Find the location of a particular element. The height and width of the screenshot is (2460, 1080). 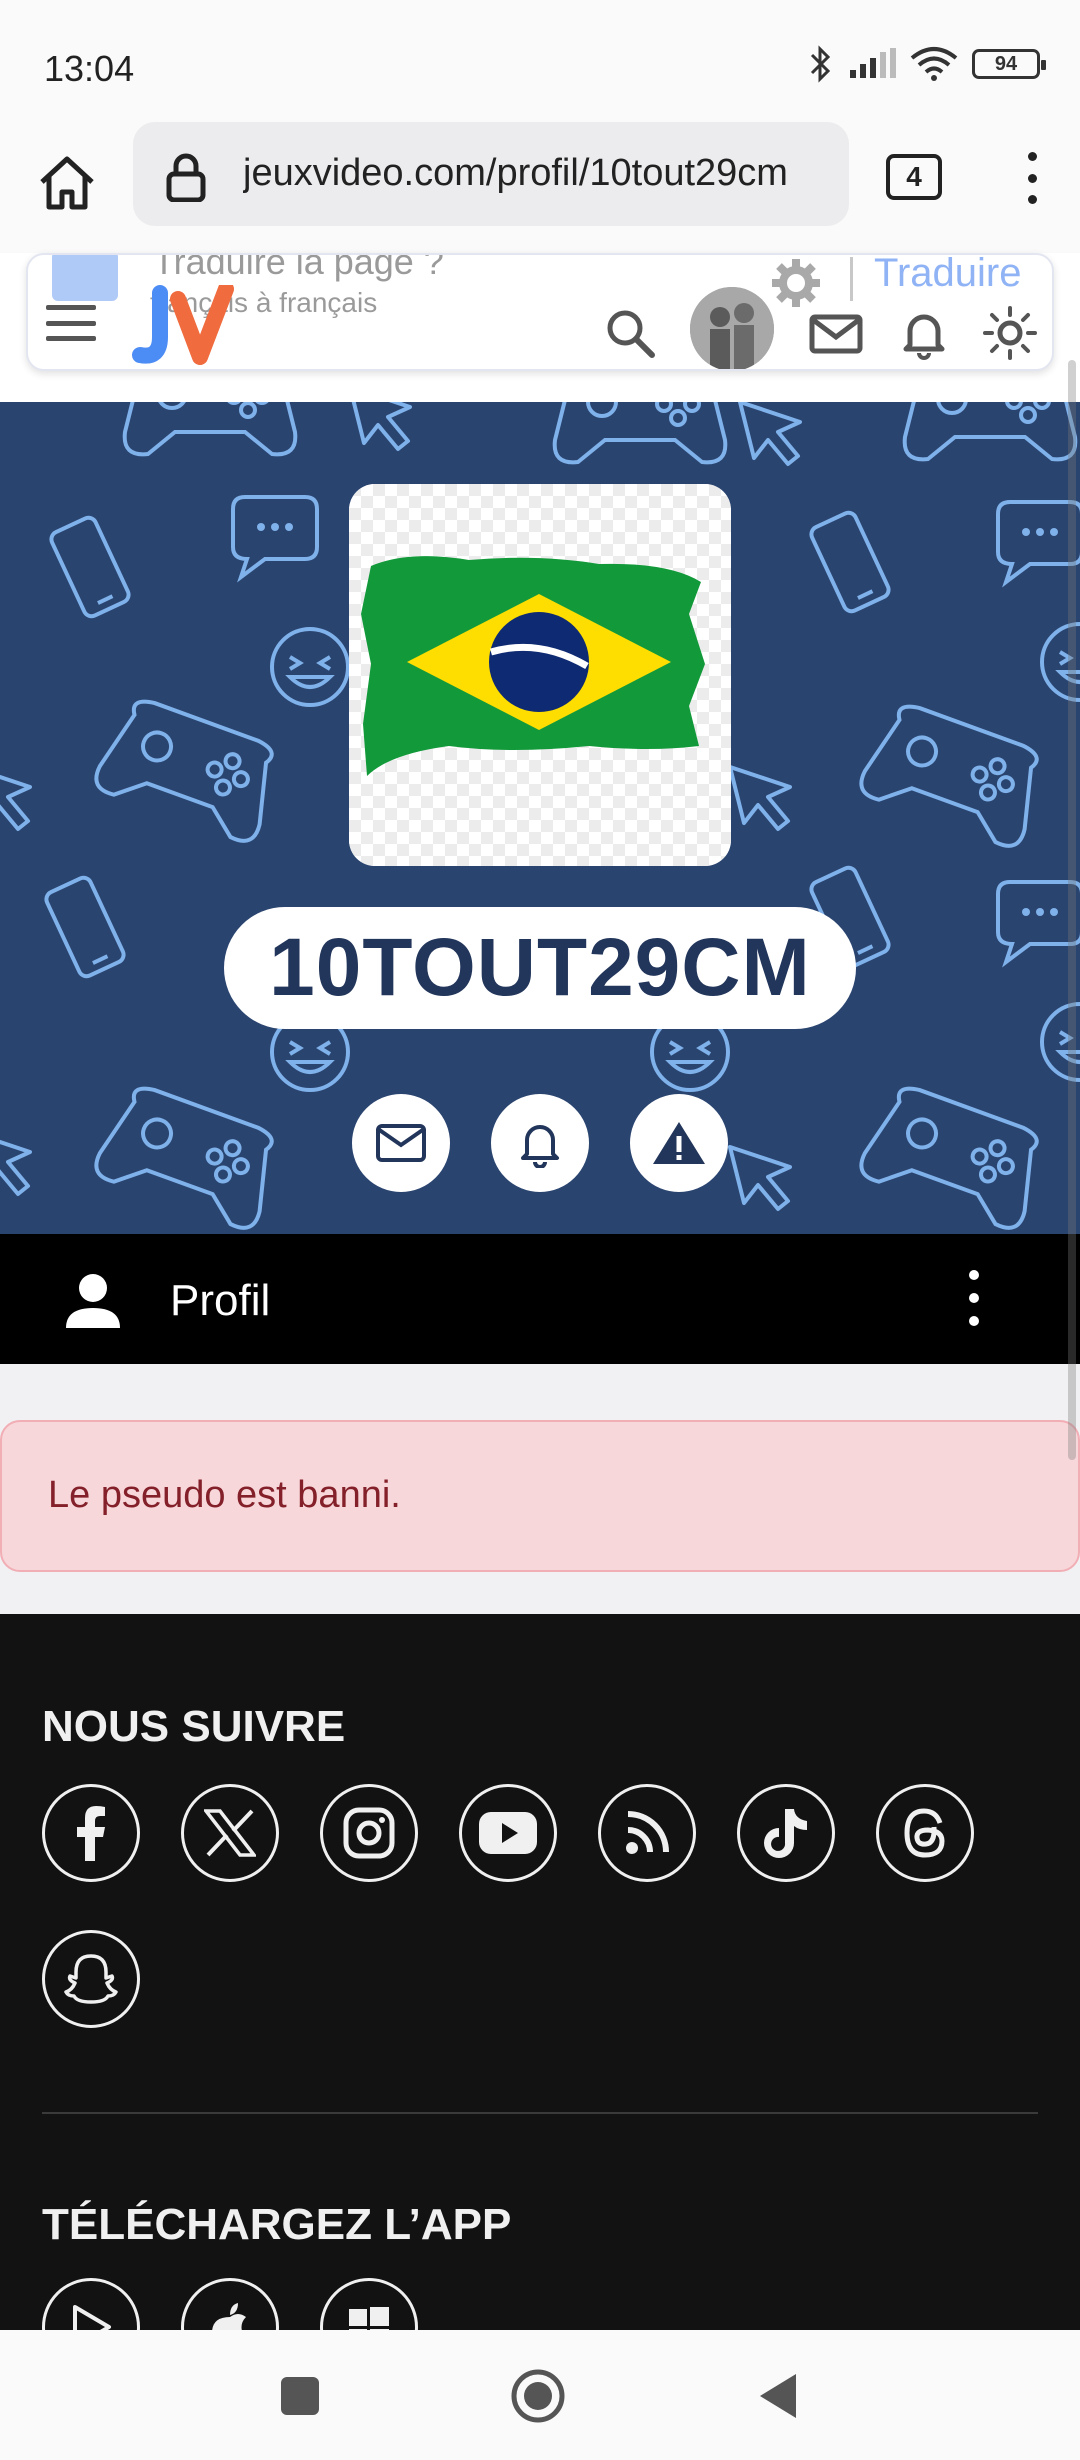

follow-notifications-button is located at coordinates (540, 1143).